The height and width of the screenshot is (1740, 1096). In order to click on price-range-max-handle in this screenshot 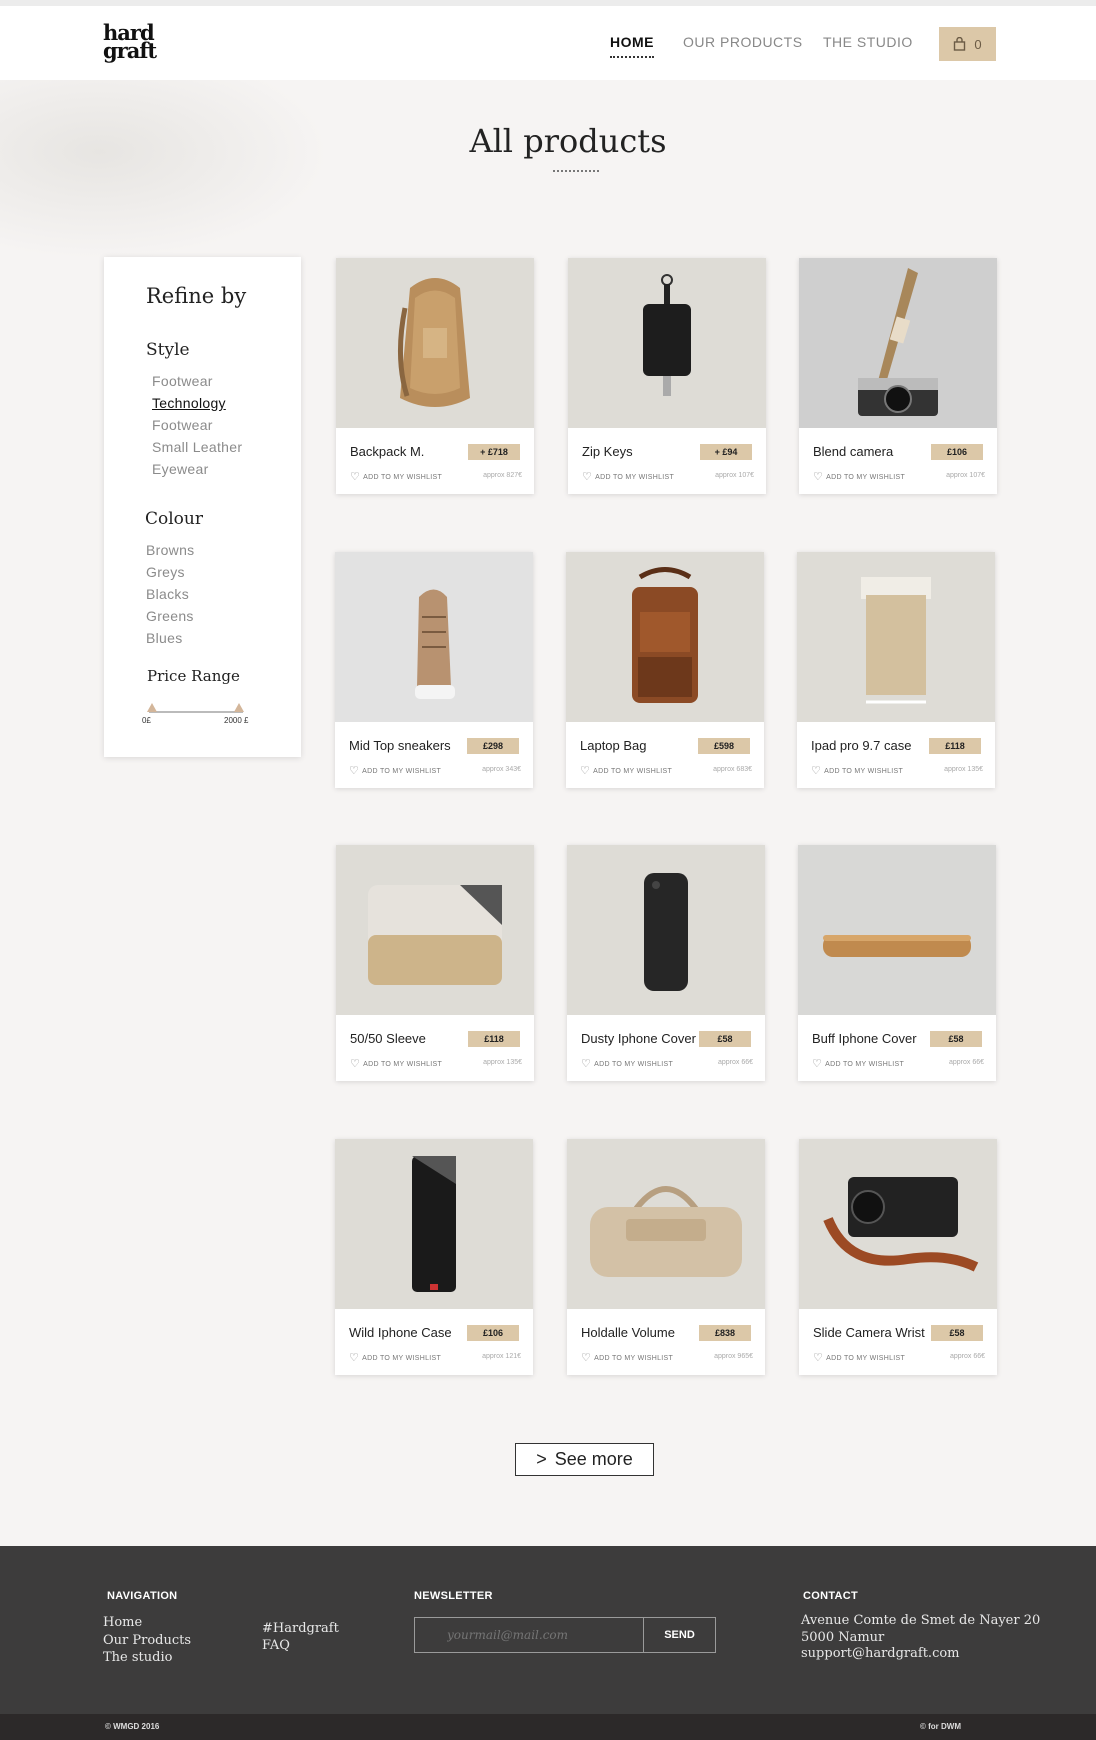, I will do `click(239, 707)`.